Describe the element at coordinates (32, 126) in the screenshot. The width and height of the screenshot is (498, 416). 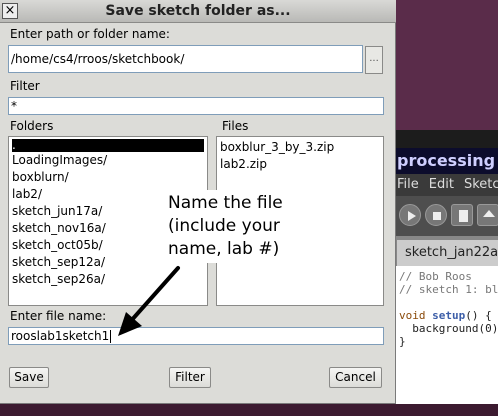
I see `folders-label: Folders` at that location.